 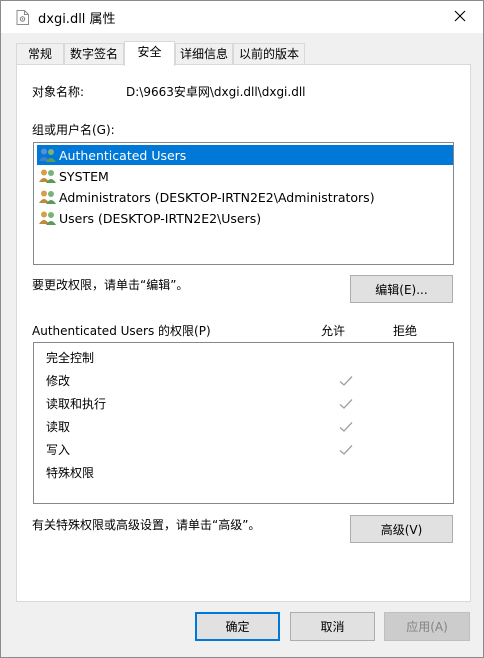 What do you see at coordinates (246, 381) in the screenshot?
I see `permission-modify: 修改` at bounding box center [246, 381].